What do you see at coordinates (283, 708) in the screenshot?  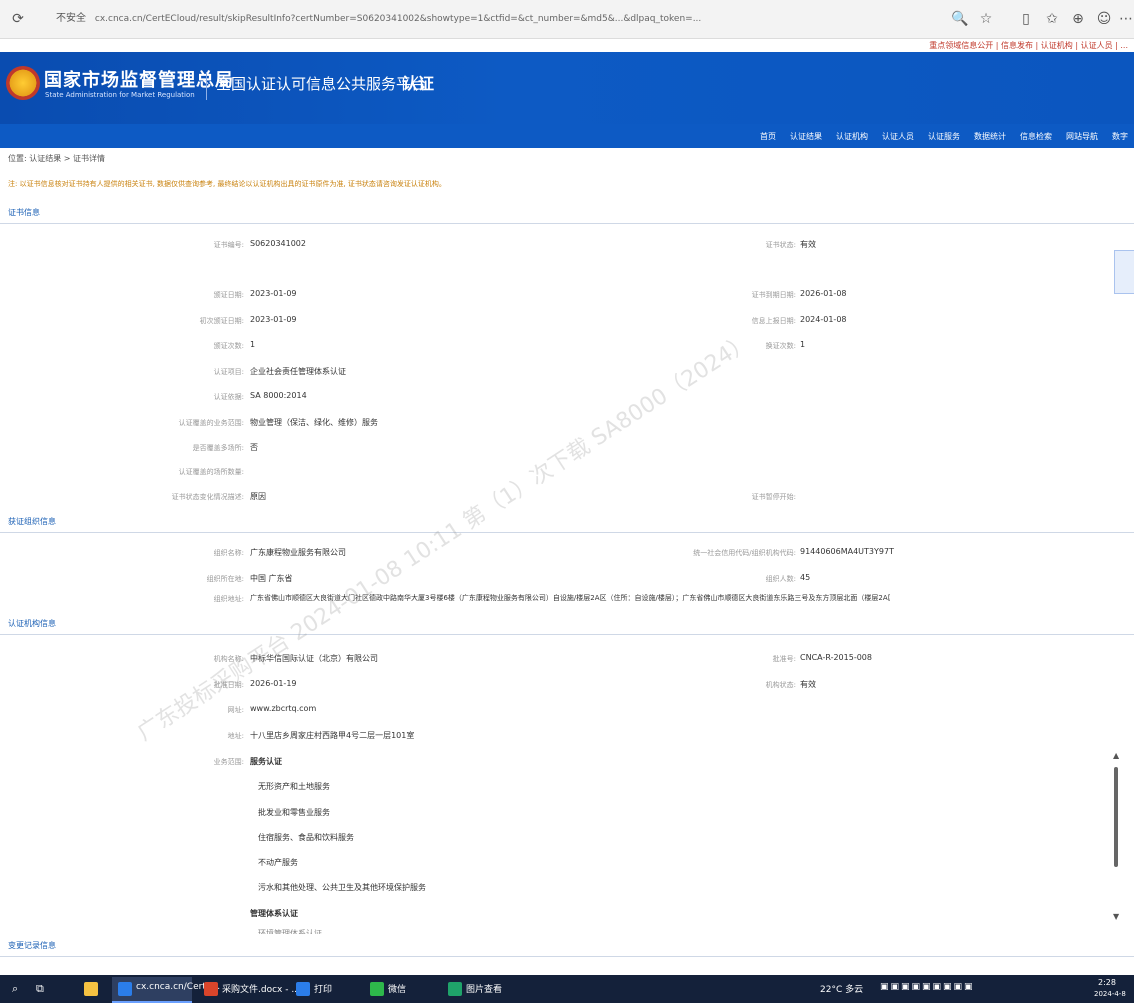 I see `website-link: www.zbcrtq.com` at bounding box center [283, 708].